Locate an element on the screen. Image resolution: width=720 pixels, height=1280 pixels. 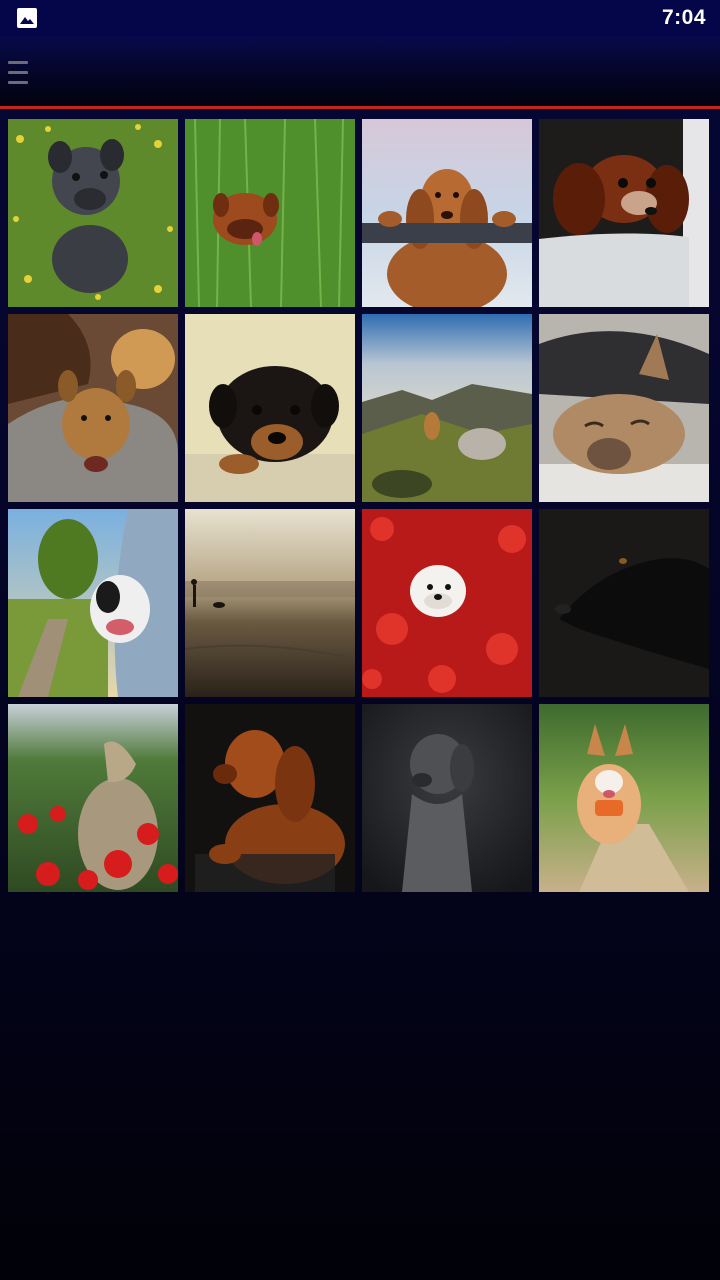
photo-black-dog-in-shadow is located at coordinates (624, 603).